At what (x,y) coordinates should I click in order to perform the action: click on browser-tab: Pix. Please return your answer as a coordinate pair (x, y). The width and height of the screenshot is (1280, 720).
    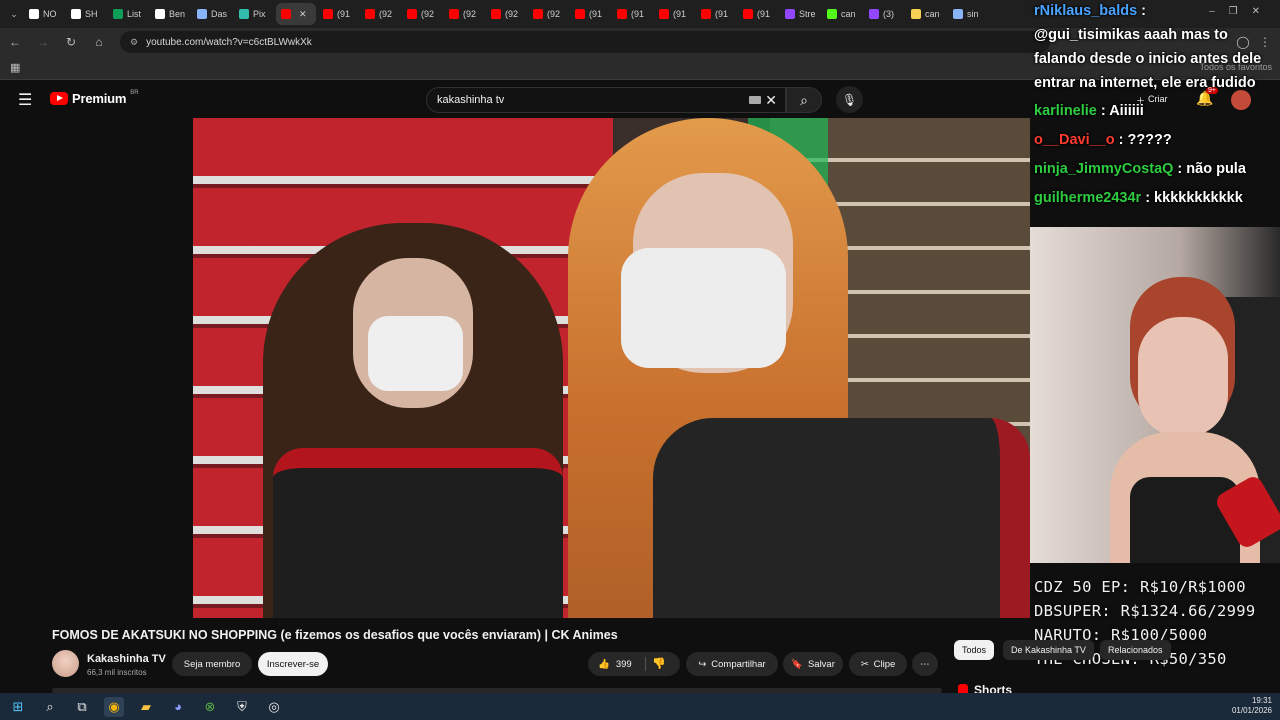
    Looking at the image, I should click on (254, 14).